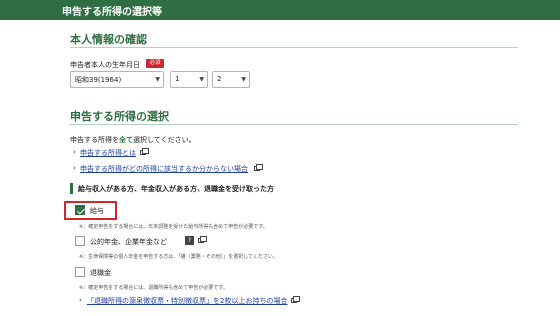 This screenshot has height=316, width=560. What do you see at coordinates (219, 79) in the screenshot?
I see `day-value: 2` at bounding box center [219, 79].